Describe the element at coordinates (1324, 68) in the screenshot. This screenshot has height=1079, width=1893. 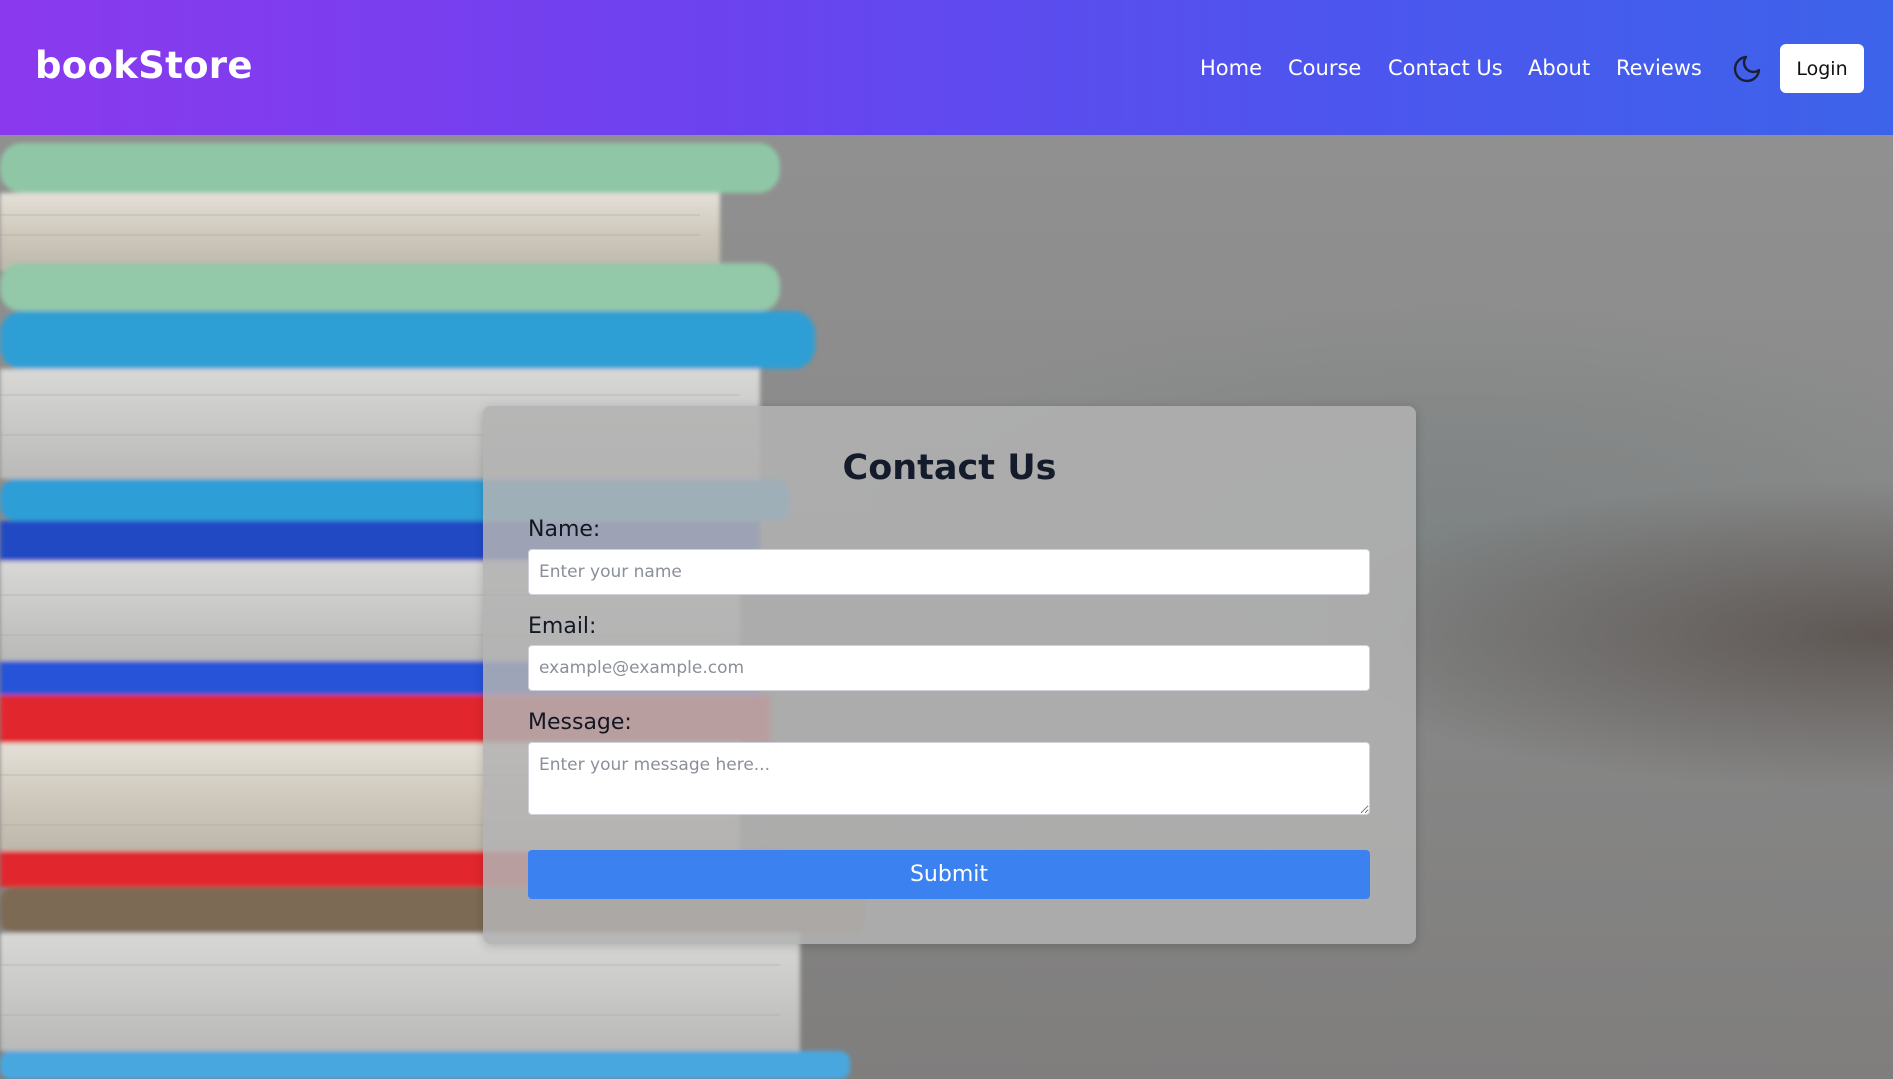
I see `nav-link-course: Course` at that location.